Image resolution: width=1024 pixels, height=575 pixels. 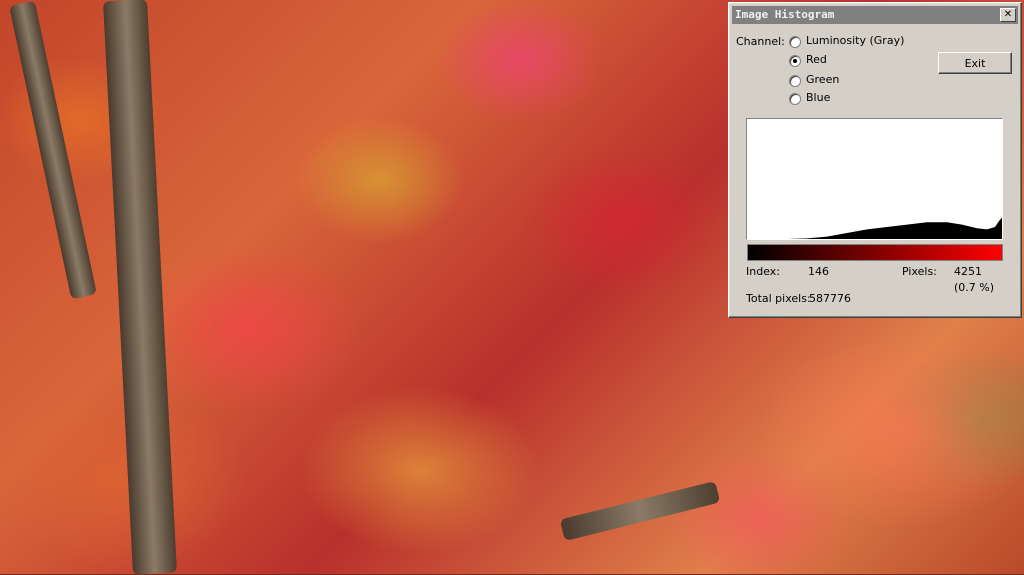 What do you see at coordinates (816, 59) in the screenshot?
I see `radio-label: Red` at bounding box center [816, 59].